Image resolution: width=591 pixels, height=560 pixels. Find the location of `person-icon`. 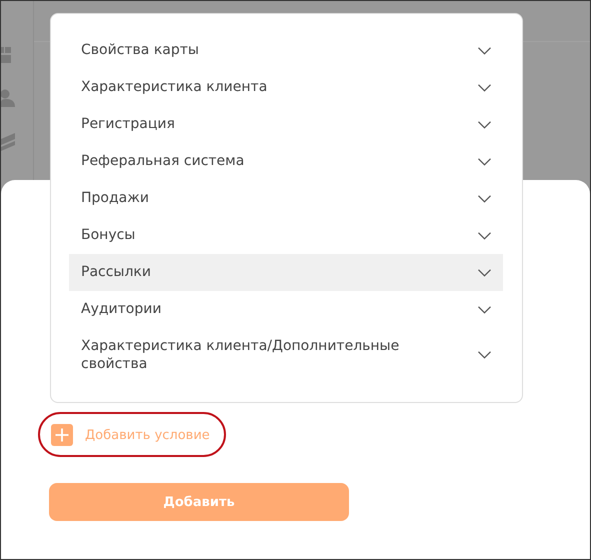

person-icon is located at coordinates (8, 98).